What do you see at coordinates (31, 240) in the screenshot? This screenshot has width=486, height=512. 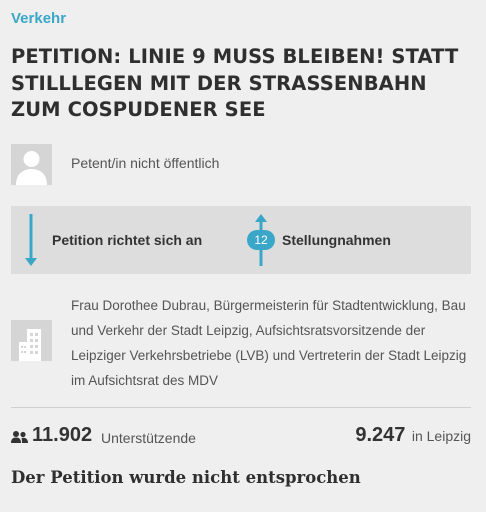 I see `arrow-down-icon` at bounding box center [31, 240].